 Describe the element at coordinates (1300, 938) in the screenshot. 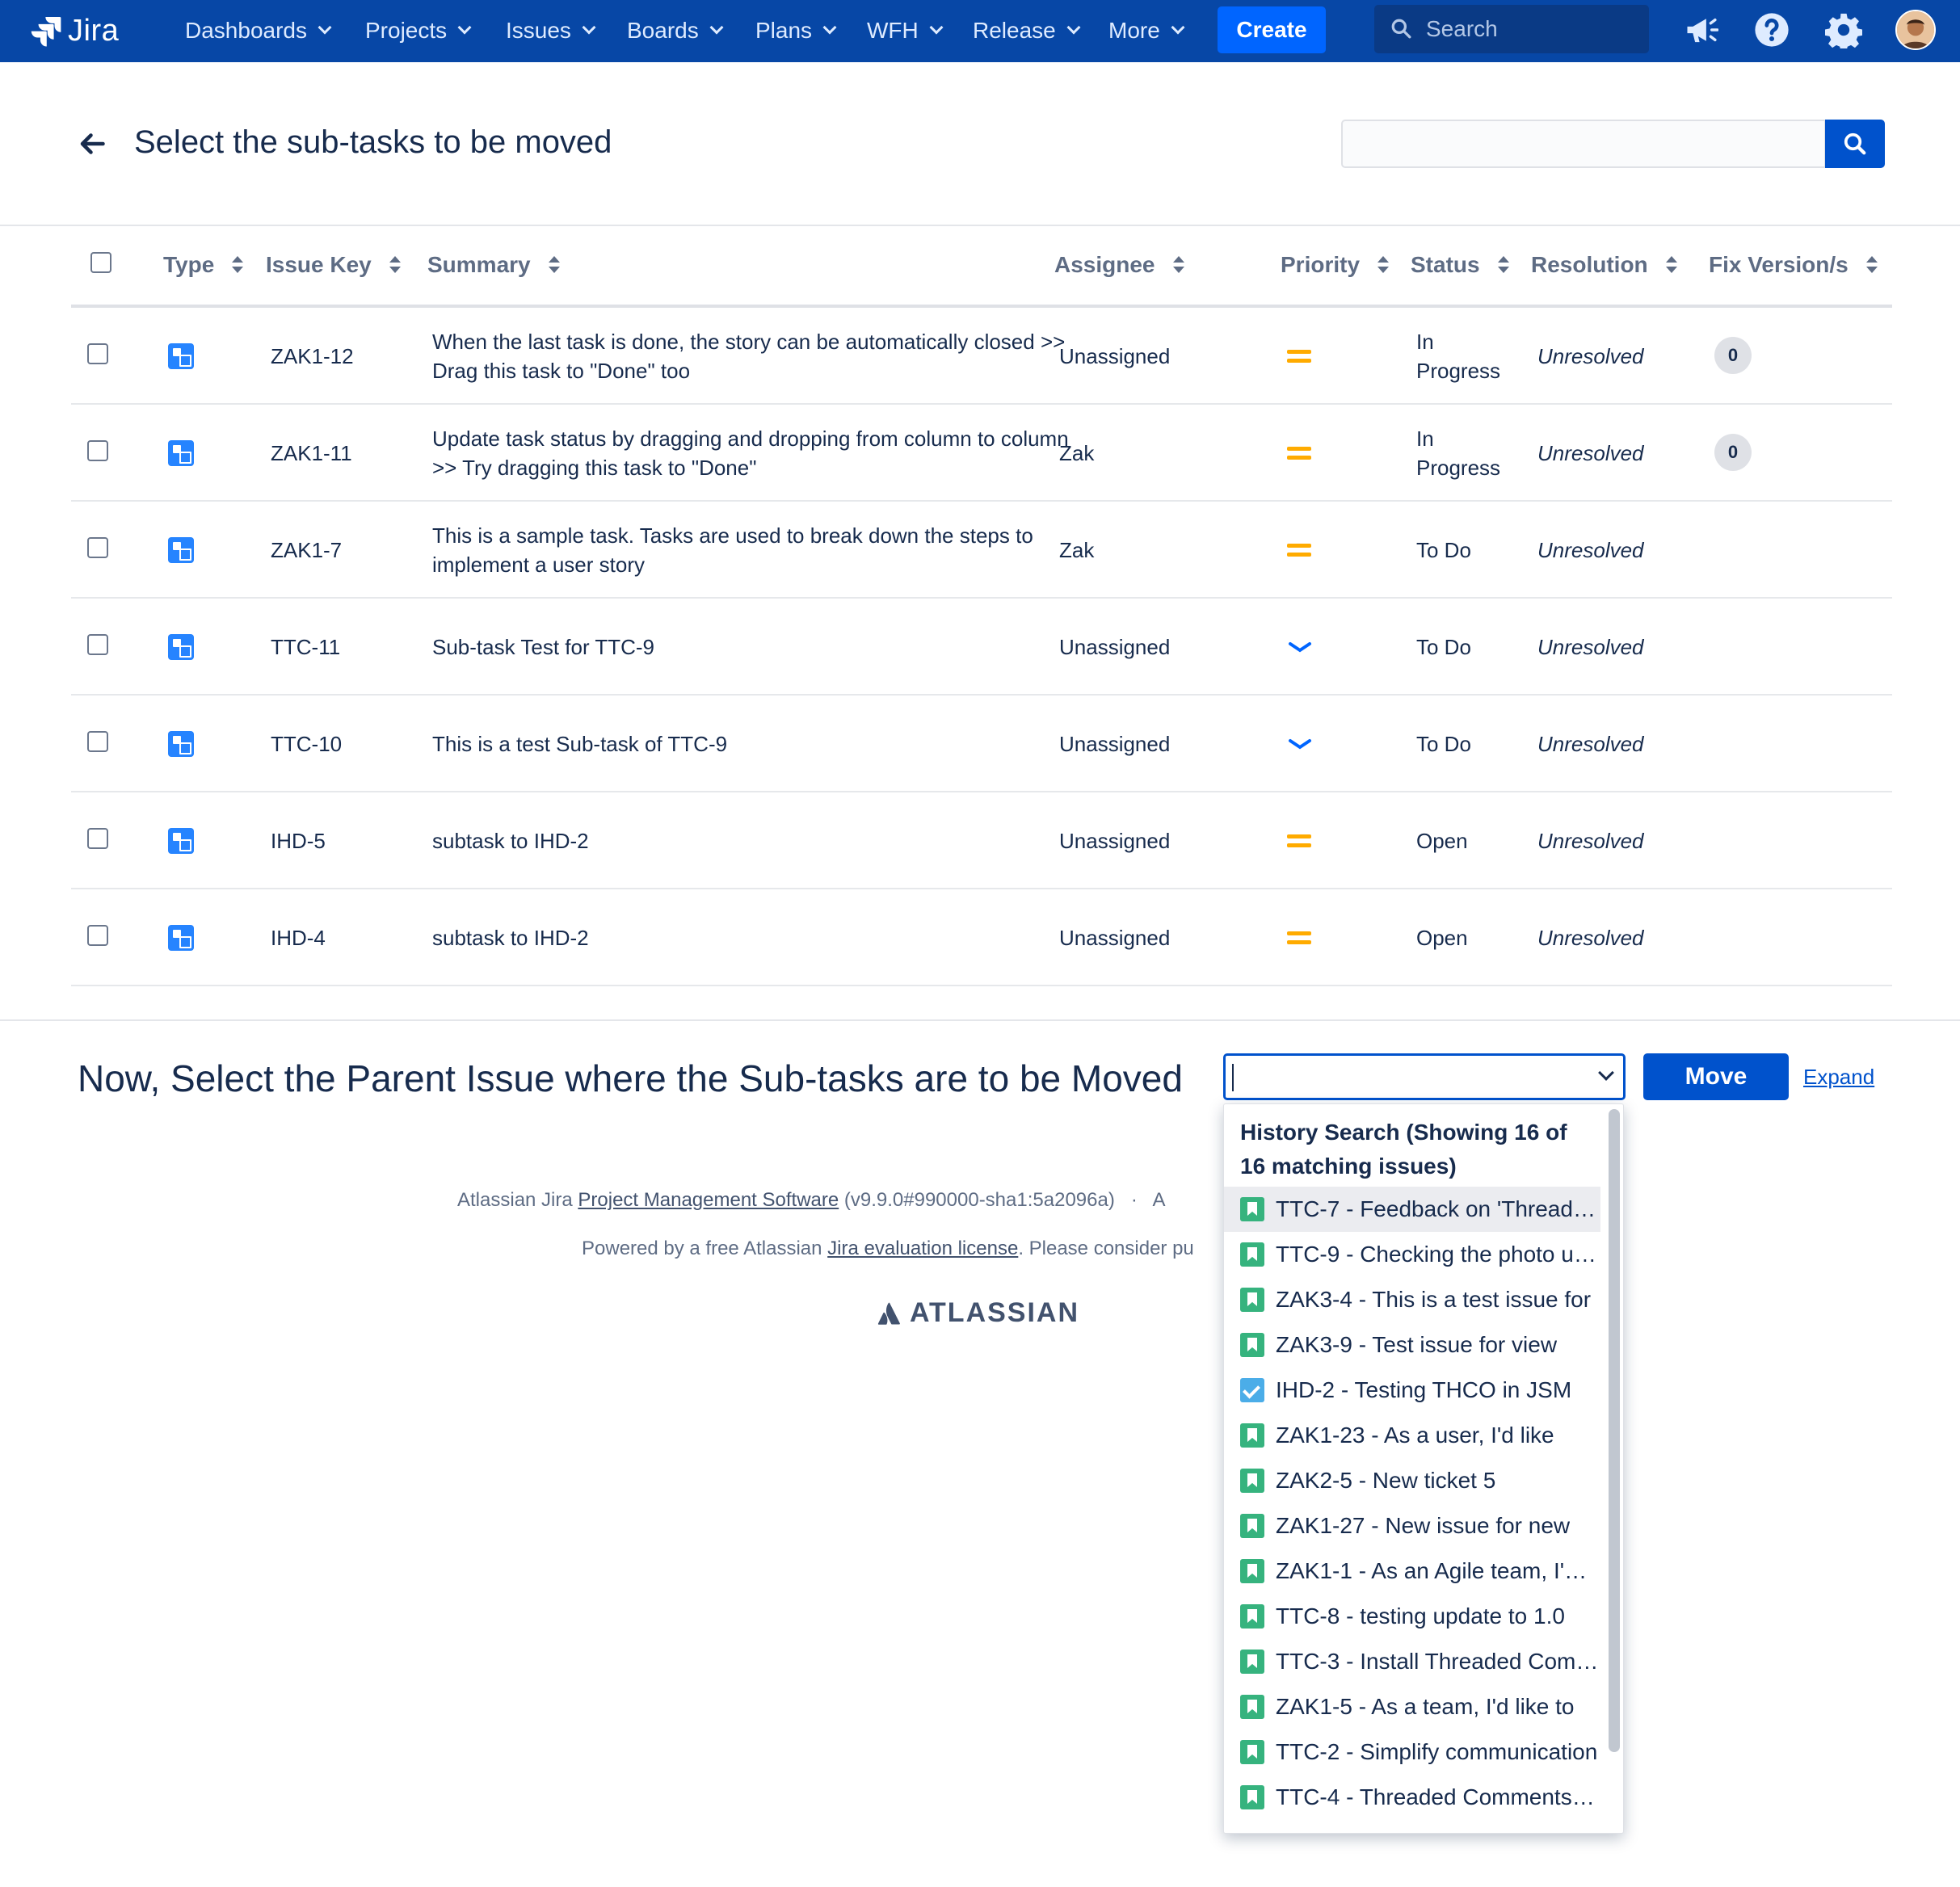

I see `priority-medium-icon` at that location.